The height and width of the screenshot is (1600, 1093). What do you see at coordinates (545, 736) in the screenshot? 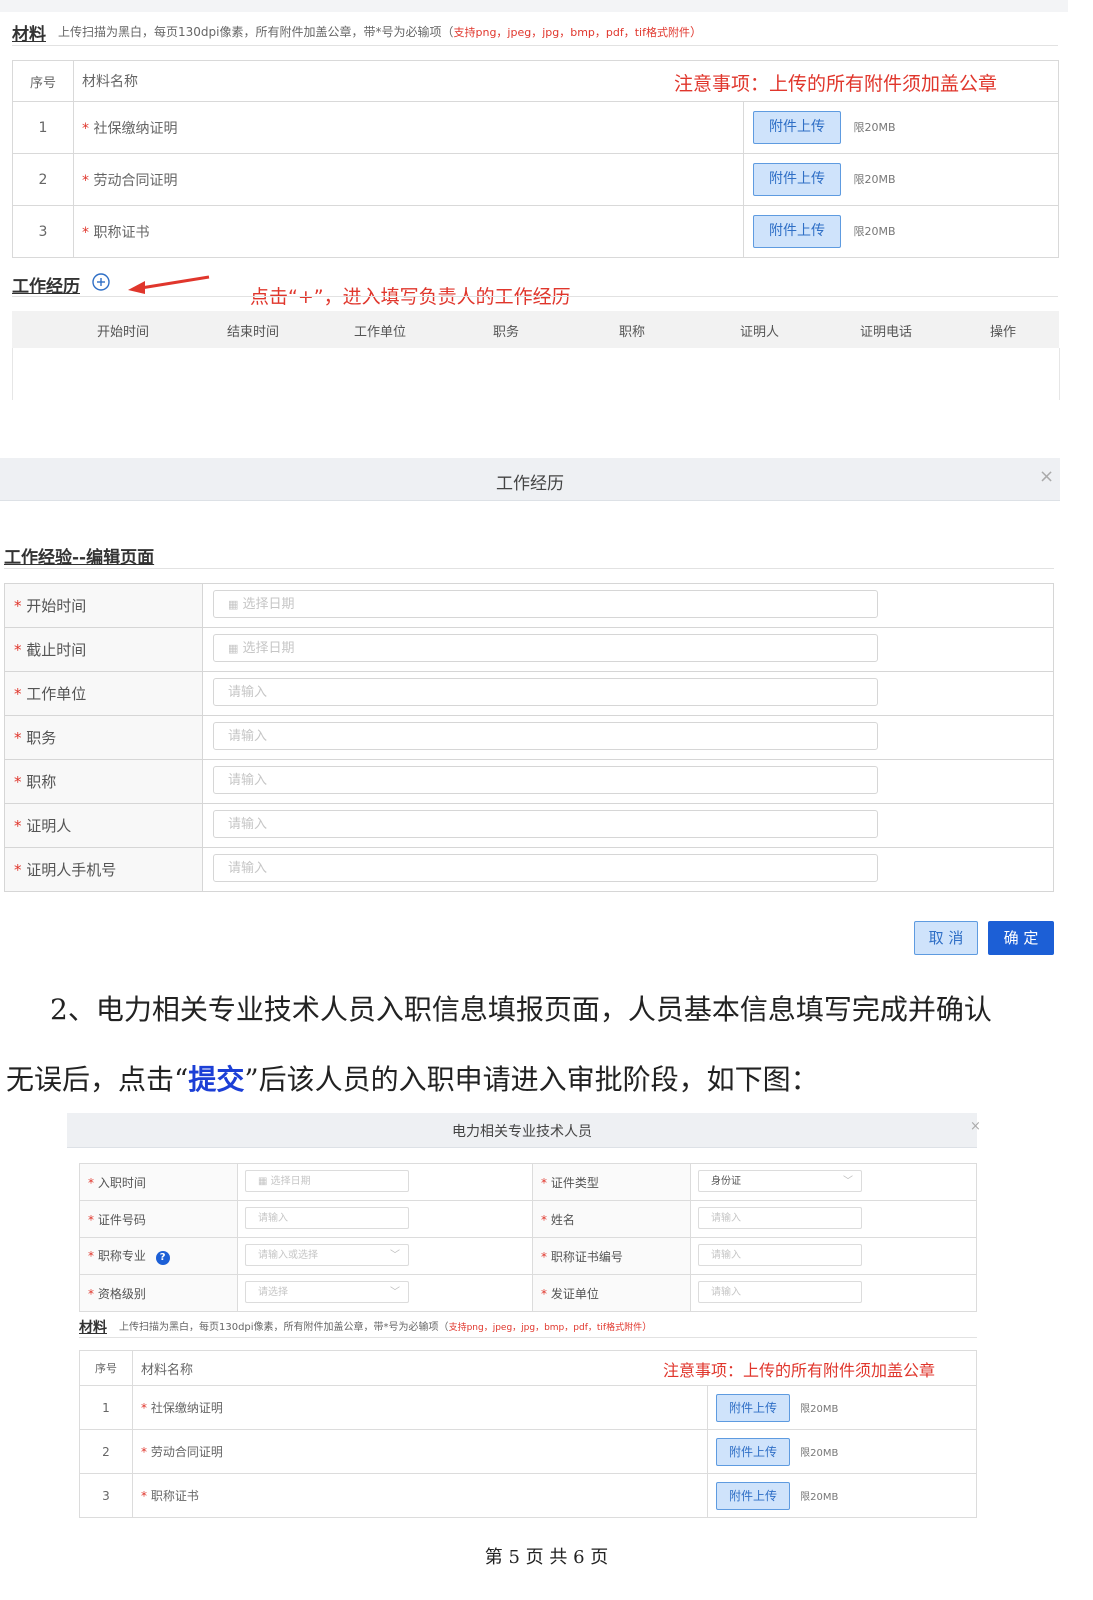
I see `position-input: 请输入` at bounding box center [545, 736].